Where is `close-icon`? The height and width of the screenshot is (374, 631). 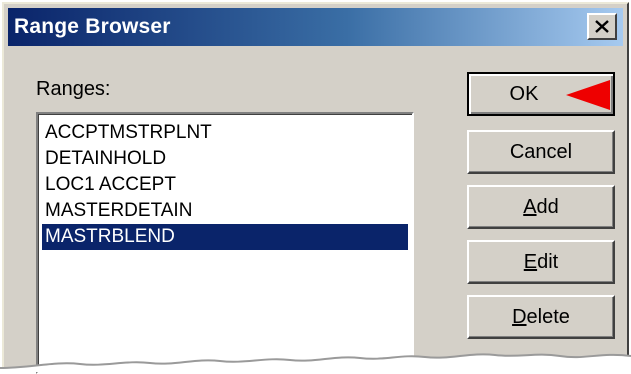
close-icon is located at coordinates (602, 26).